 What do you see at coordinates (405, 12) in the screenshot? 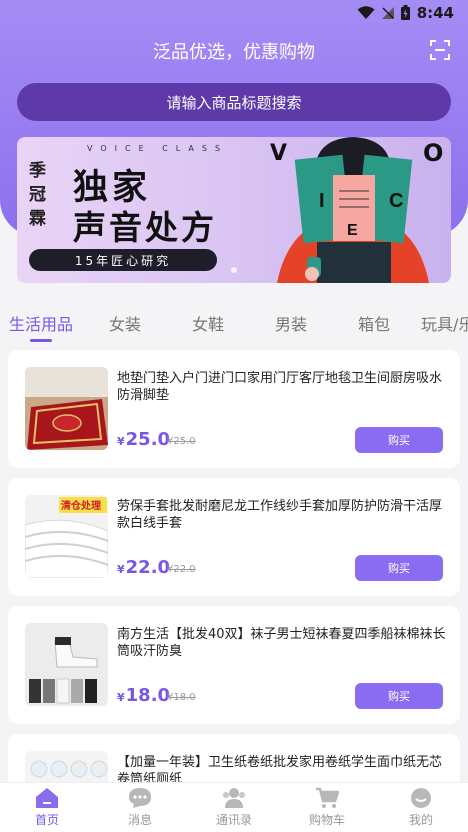
I see `battery-icon` at bounding box center [405, 12].